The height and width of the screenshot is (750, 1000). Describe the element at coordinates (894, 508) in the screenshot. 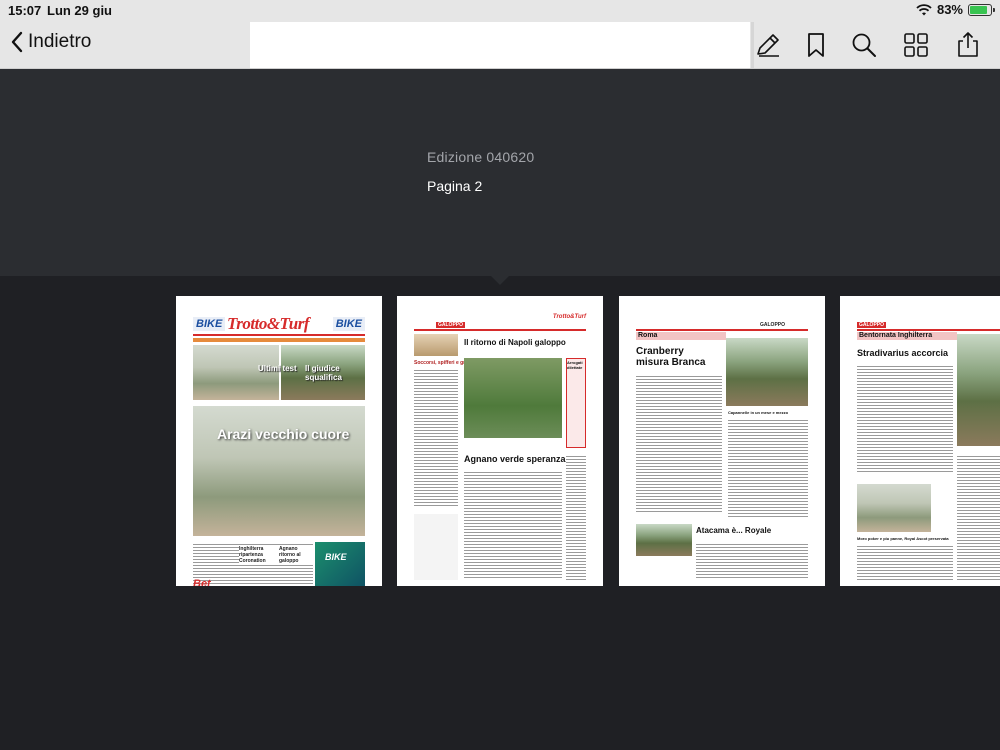

I see `ceremony-photo` at that location.